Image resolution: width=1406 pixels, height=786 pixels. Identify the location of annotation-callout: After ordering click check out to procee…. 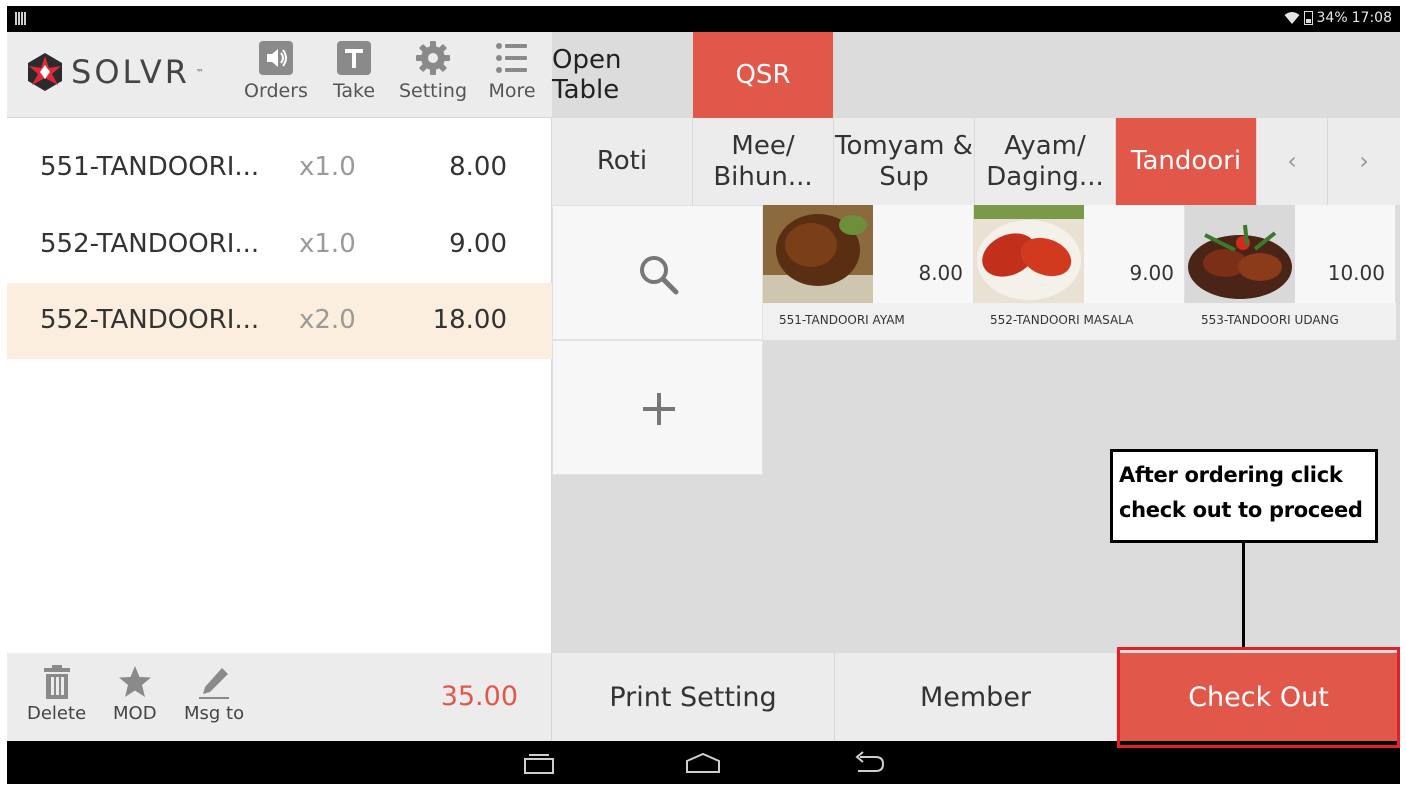
(1244, 496).